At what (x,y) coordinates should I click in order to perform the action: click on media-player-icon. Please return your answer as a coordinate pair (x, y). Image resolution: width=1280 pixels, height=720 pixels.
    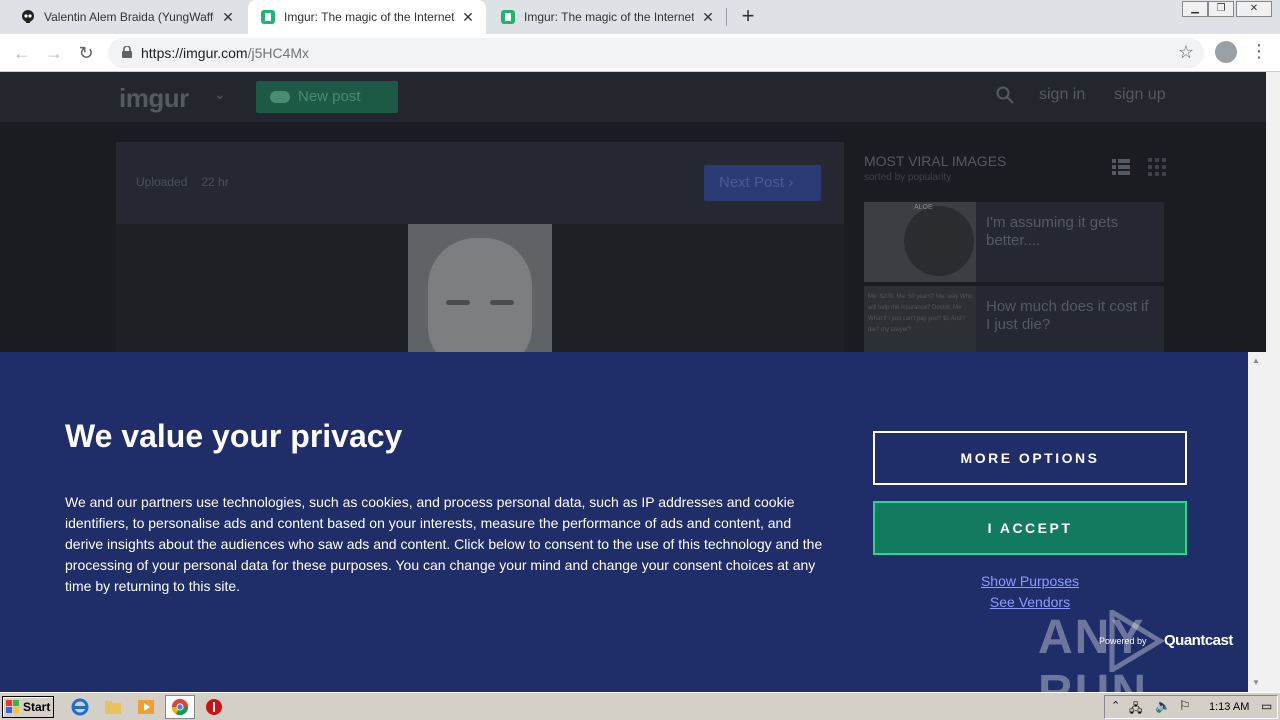
    Looking at the image, I should click on (146, 707).